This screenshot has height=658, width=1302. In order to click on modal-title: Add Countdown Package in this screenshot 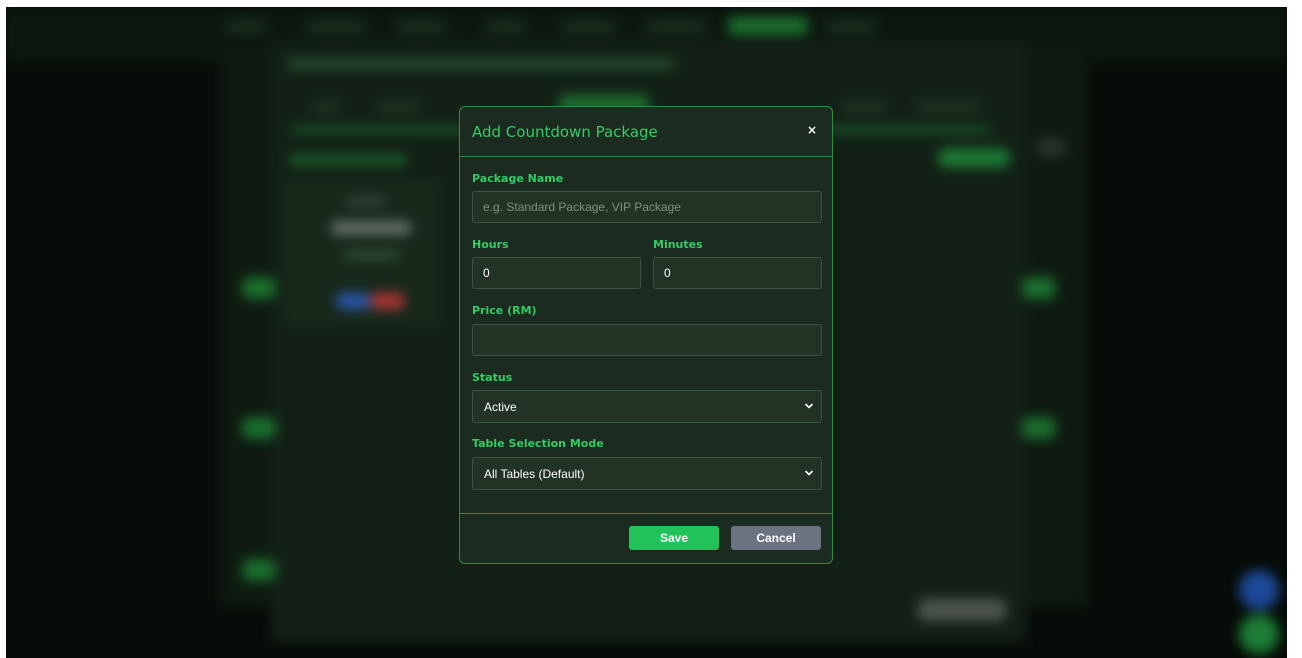, I will do `click(565, 132)`.